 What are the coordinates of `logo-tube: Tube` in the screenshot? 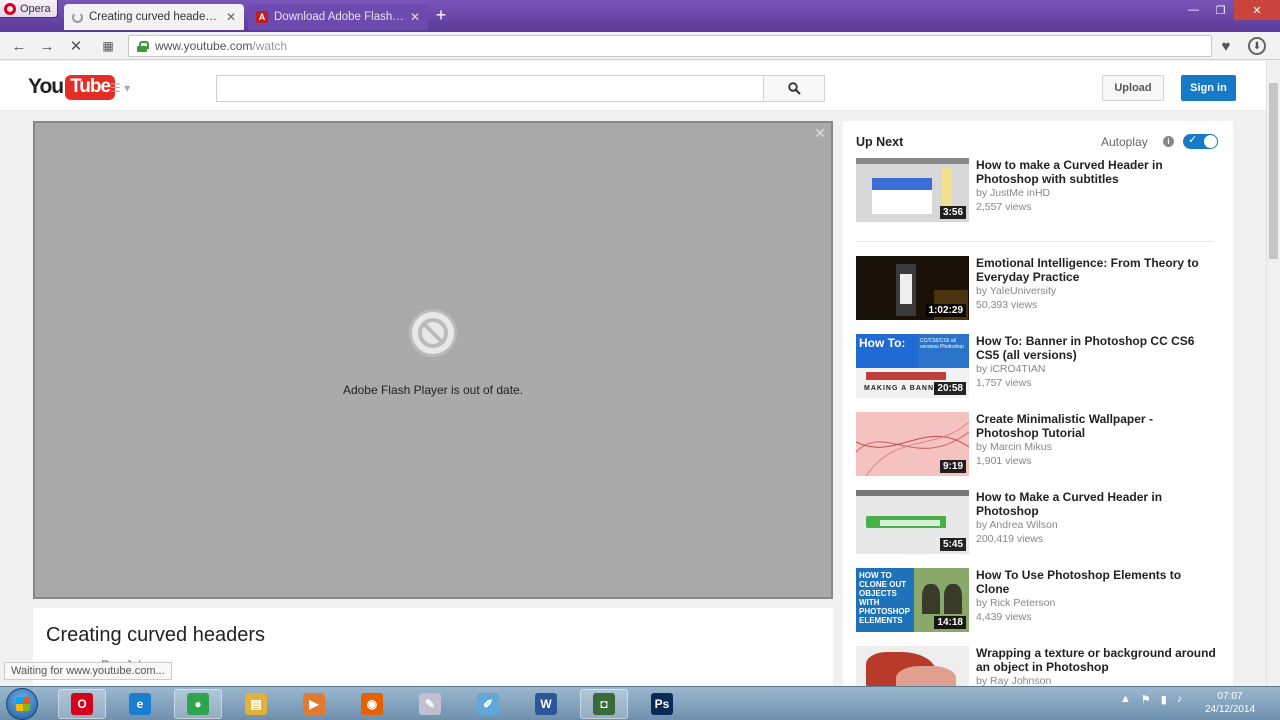 It's located at (90, 87).